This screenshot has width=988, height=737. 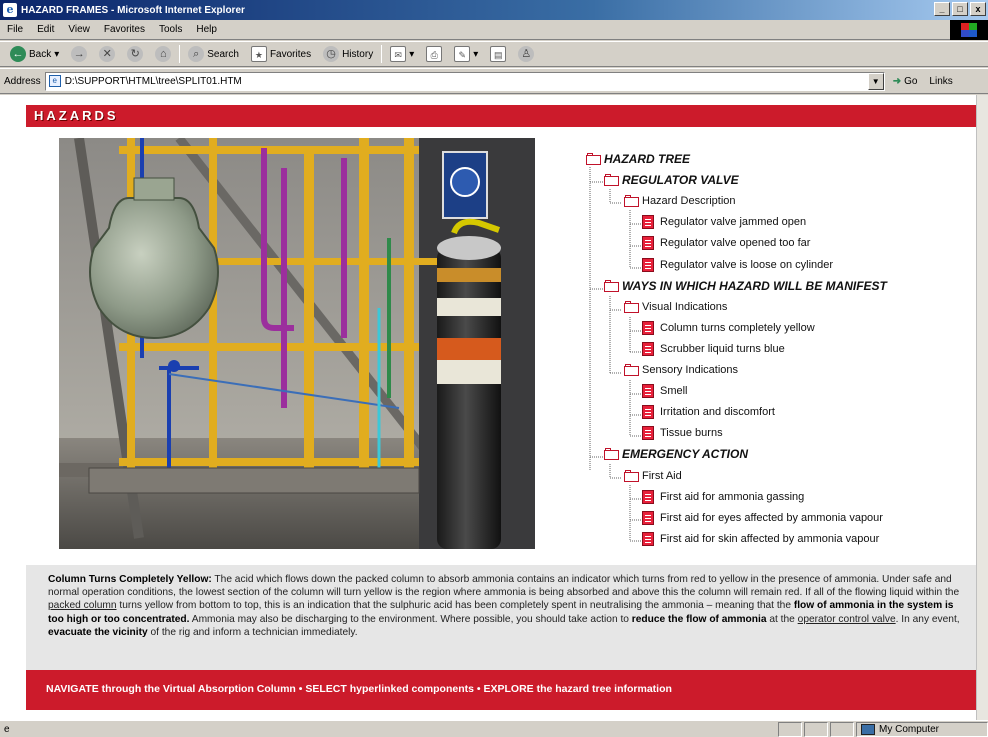 I want to click on tree-node-label: Hazard Description, so click(x=689, y=201).